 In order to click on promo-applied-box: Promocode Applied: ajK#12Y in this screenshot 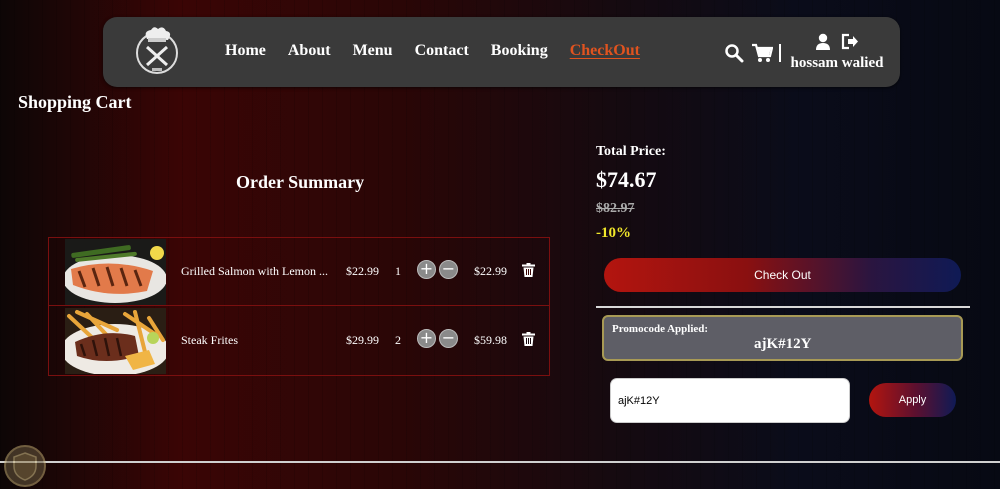, I will do `click(782, 338)`.